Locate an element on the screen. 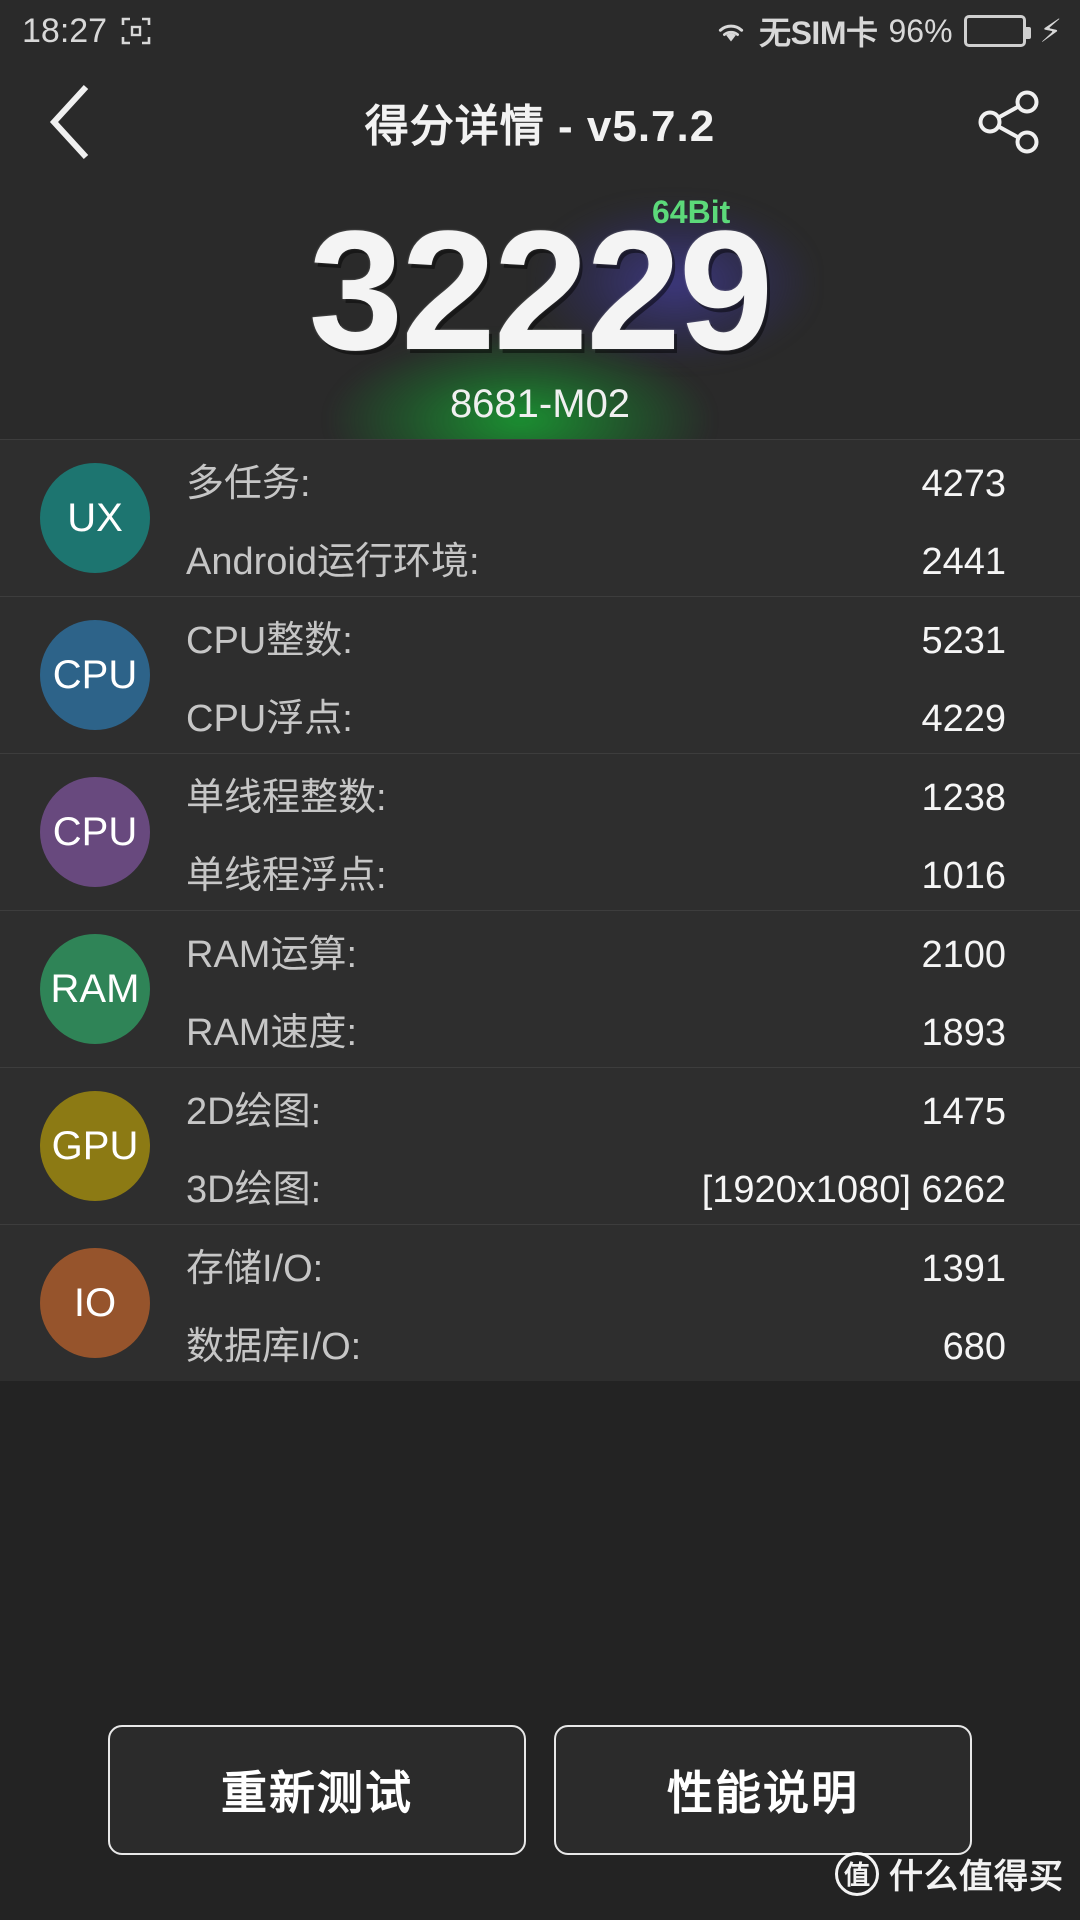 This screenshot has width=1080, height=1920. category-badge-cpu-multi: CPU is located at coordinates (95, 675).